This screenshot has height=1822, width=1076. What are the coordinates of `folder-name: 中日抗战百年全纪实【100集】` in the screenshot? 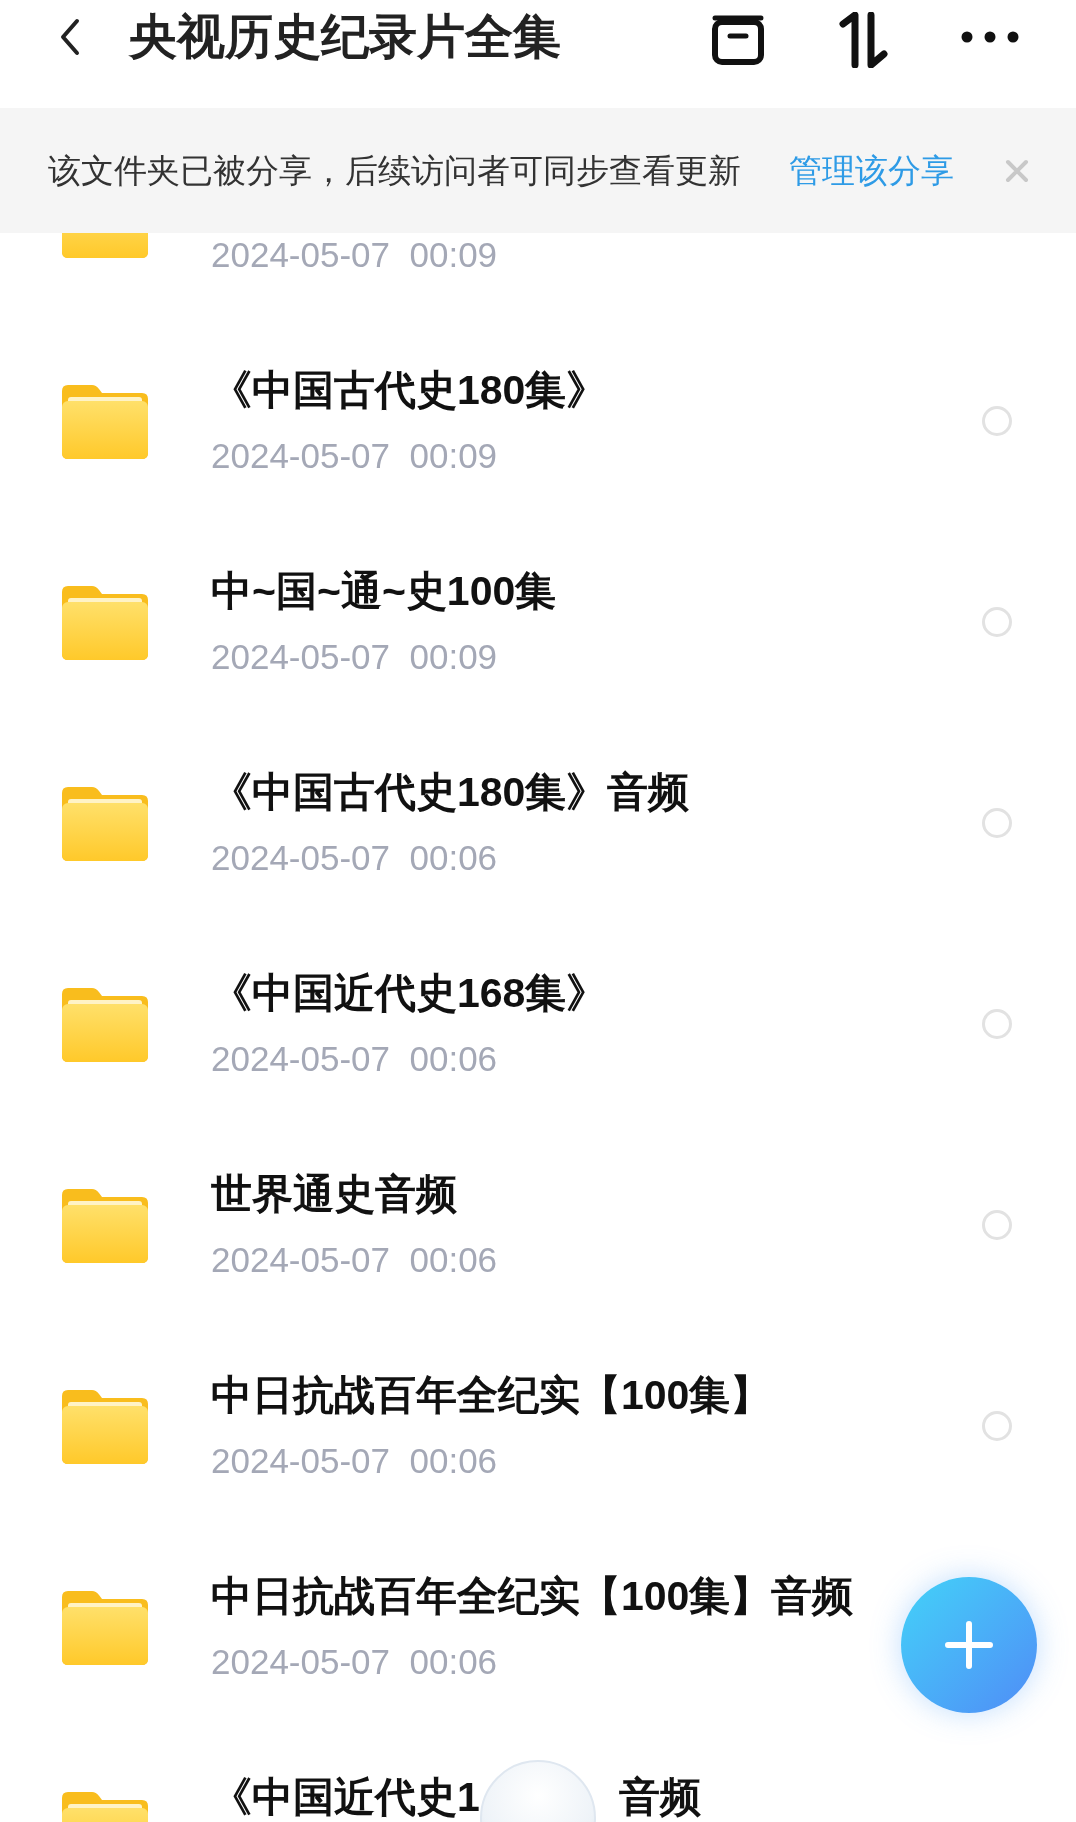 It's located at (491, 1394).